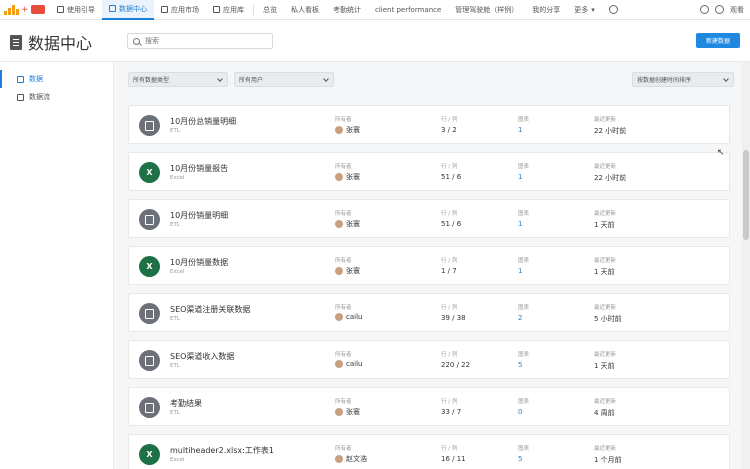 This screenshot has width=750, height=469. I want to click on logo-bars-icon, so click(11, 9).